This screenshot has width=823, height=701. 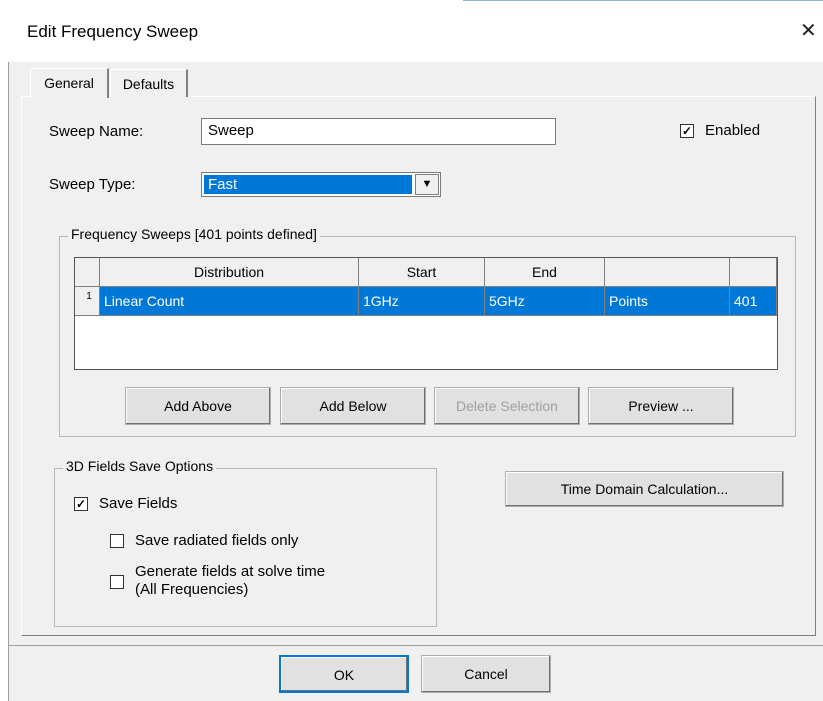 I want to click on save-fields-checkbox: ✓ Save Fields, so click(x=149, y=505).